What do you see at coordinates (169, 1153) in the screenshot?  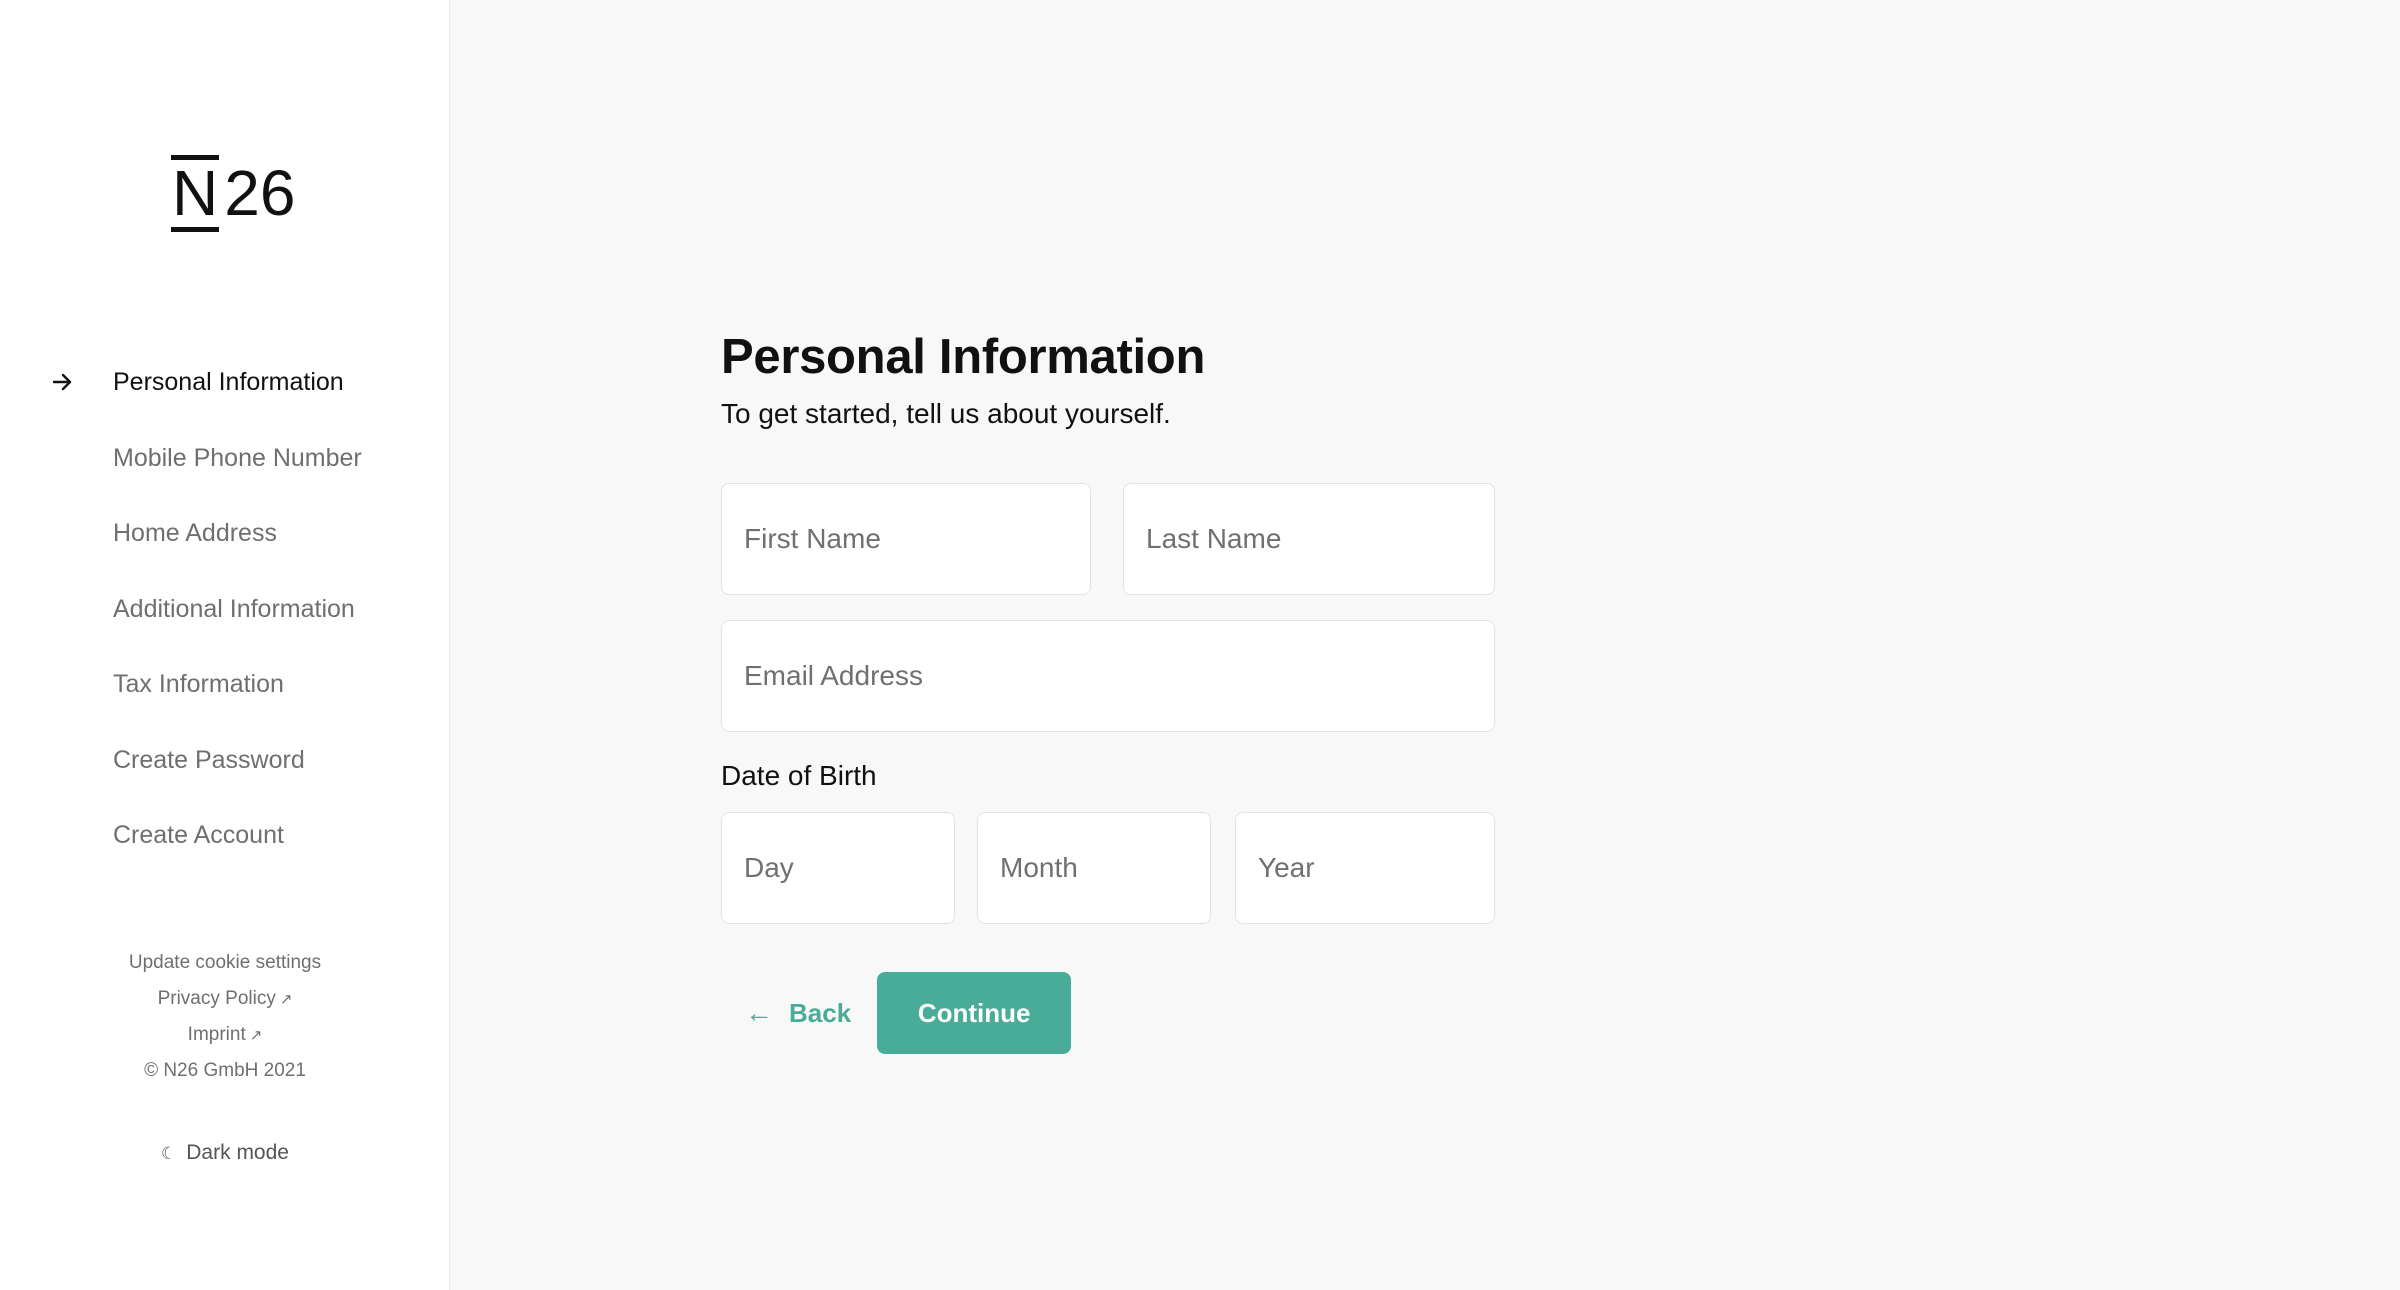 I see `moon-icon: ☾` at bounding box center [169, 1153].